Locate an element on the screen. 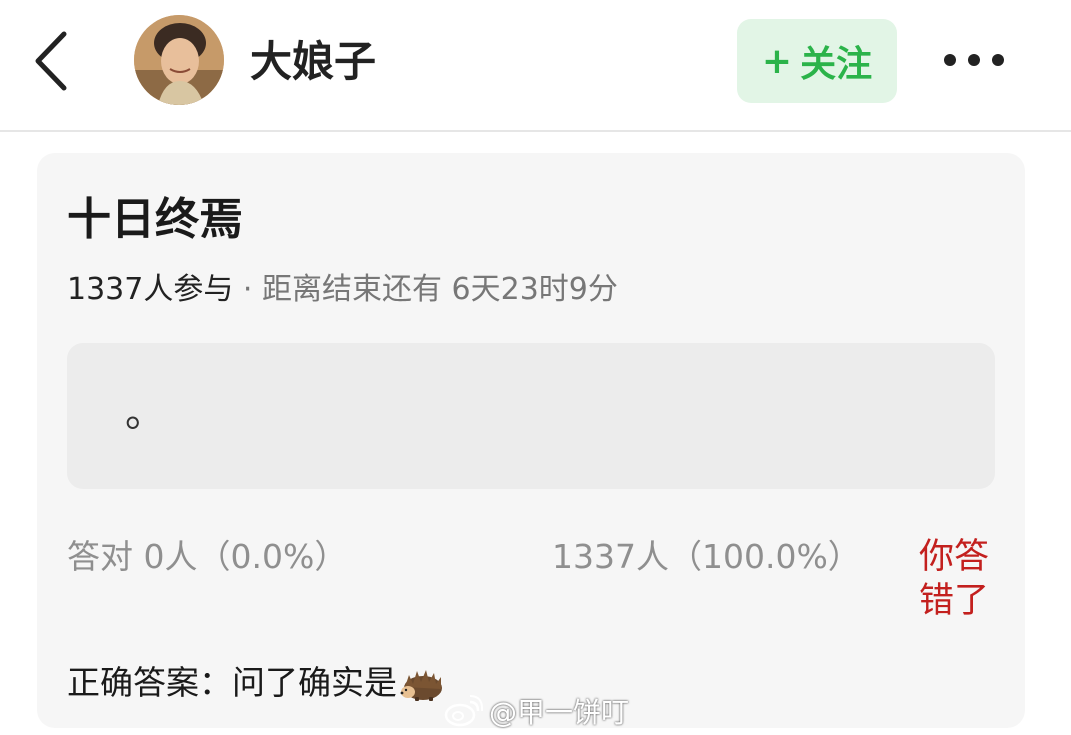  username: 大娘子 is located at coordinates (313, 62).